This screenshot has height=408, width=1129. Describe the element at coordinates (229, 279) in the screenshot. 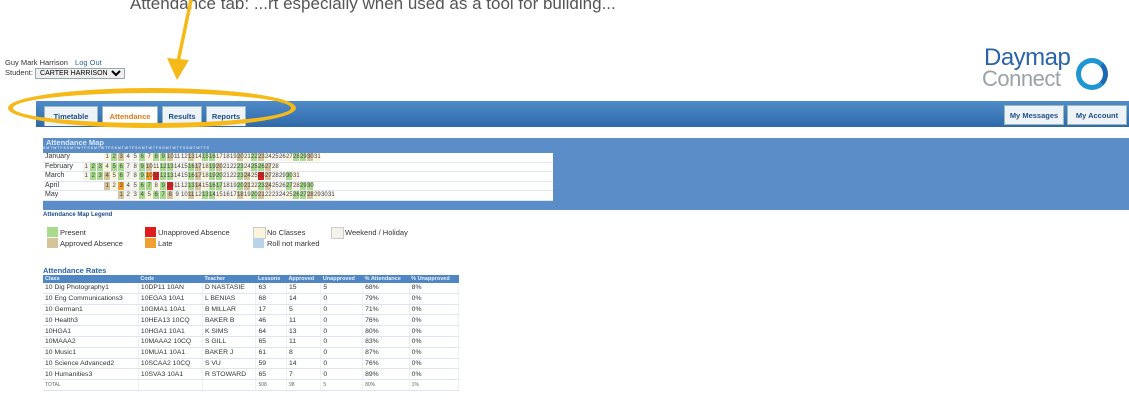

I see `table-header-cell: Teacher` at that location.